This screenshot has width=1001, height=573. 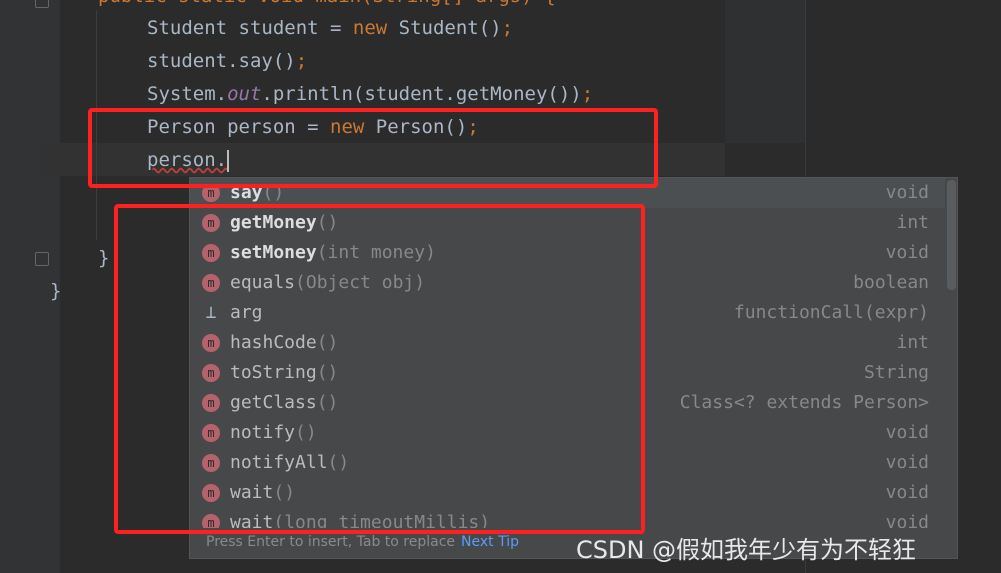 I want to click on code-text: student.say(), so click(x=221, y=61).